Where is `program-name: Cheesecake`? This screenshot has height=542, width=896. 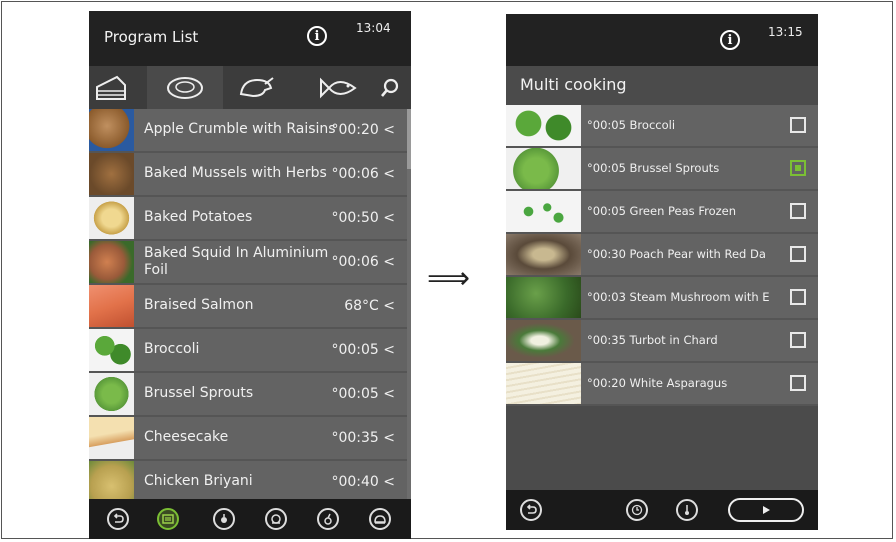
program-name: Cheesecake is located at coordinates (186, 437).